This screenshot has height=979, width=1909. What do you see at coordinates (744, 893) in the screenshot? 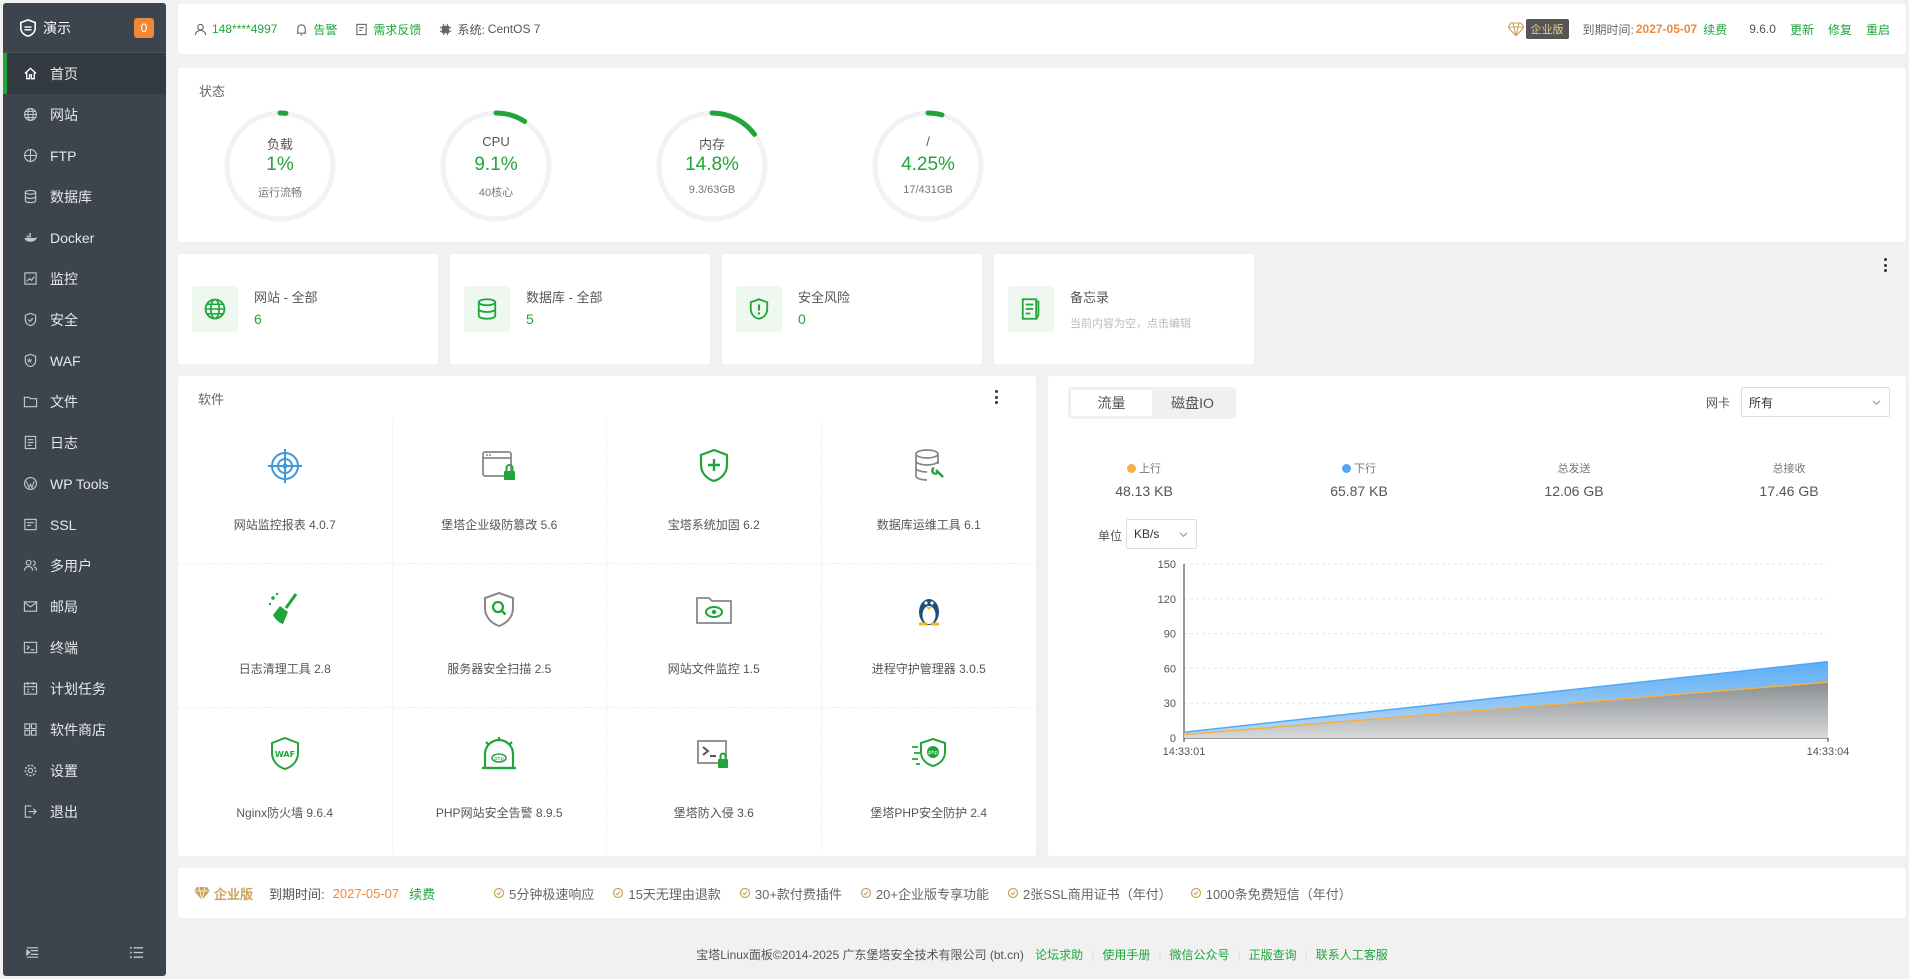
I see `feature-icon` at bounding box center [744, 893].